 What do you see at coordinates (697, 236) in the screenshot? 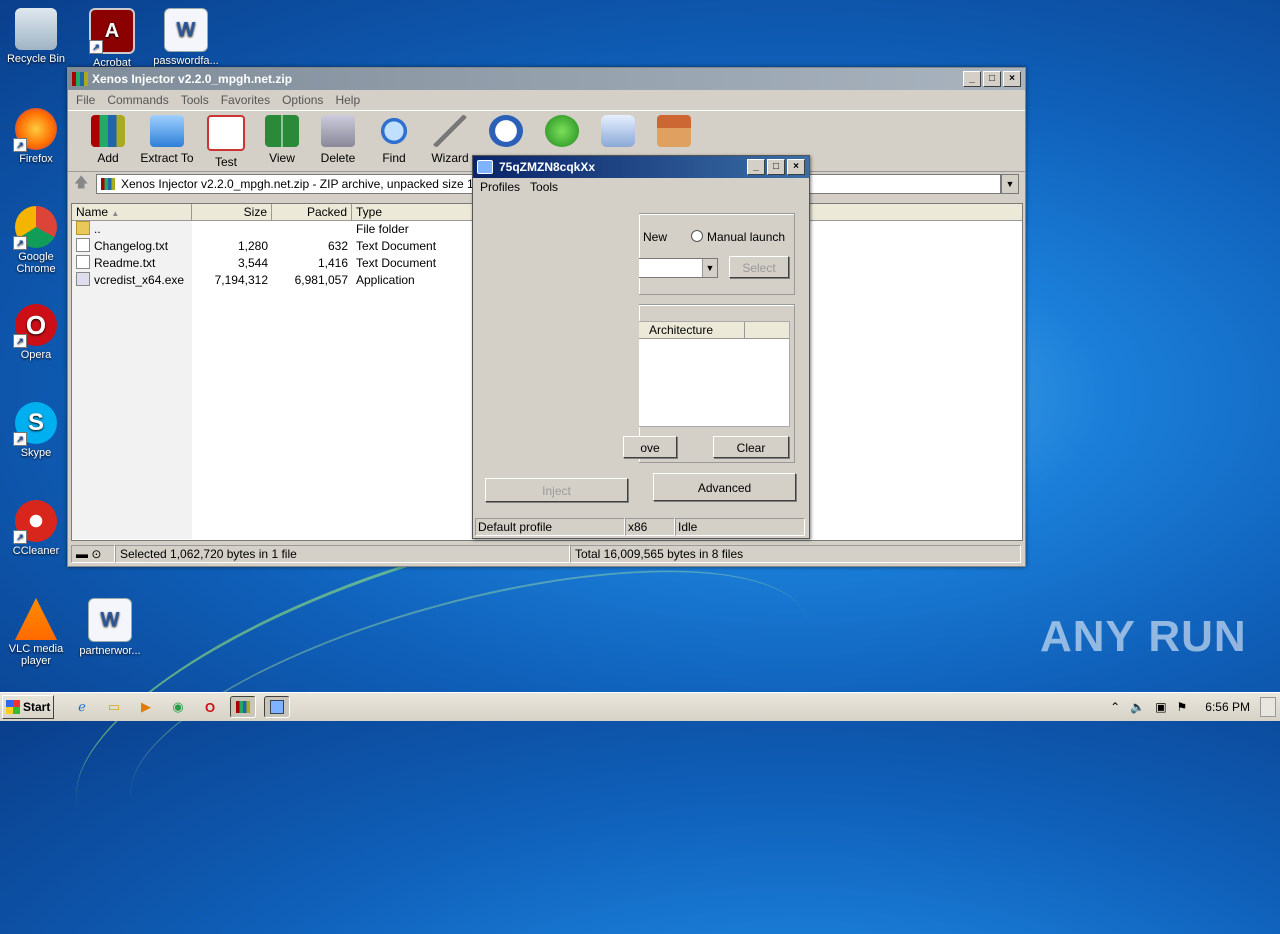
I see `manual-launch-radio` at bounding box center [697, 236].